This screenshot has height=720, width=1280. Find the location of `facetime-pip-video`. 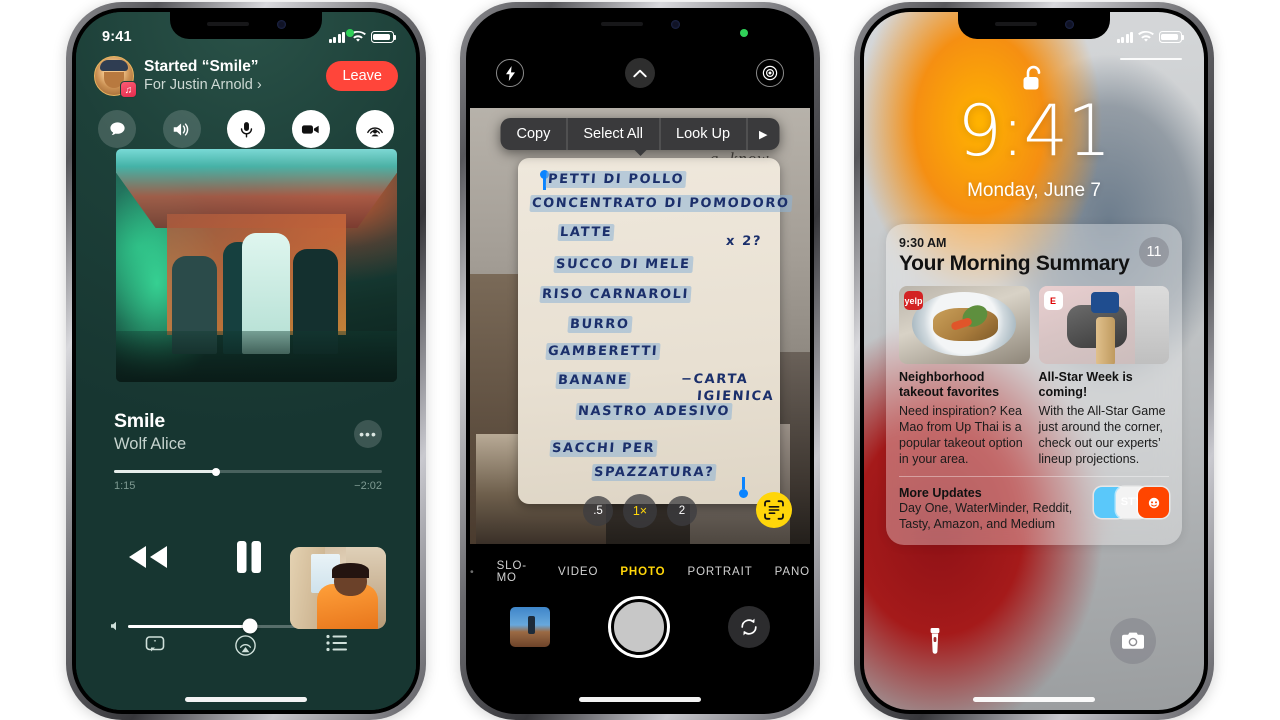

facetime-pip-video is located at coordinates (338, 588).